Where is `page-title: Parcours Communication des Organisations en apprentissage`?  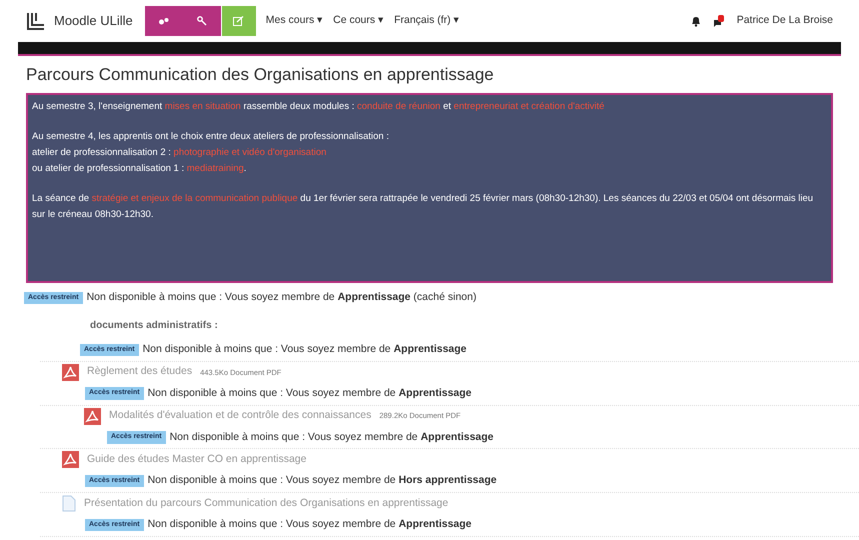
page-title: Parcours Communication des Organisations en apprentissage is located at coordinates (260, 75).